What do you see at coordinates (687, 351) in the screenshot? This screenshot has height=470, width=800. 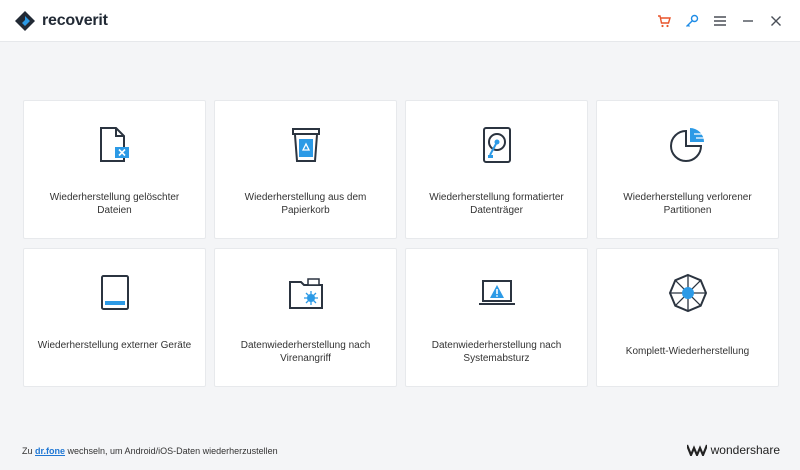 I see `card-label: Komplett-Wiederherstellung` at bounding box center [687, 351].